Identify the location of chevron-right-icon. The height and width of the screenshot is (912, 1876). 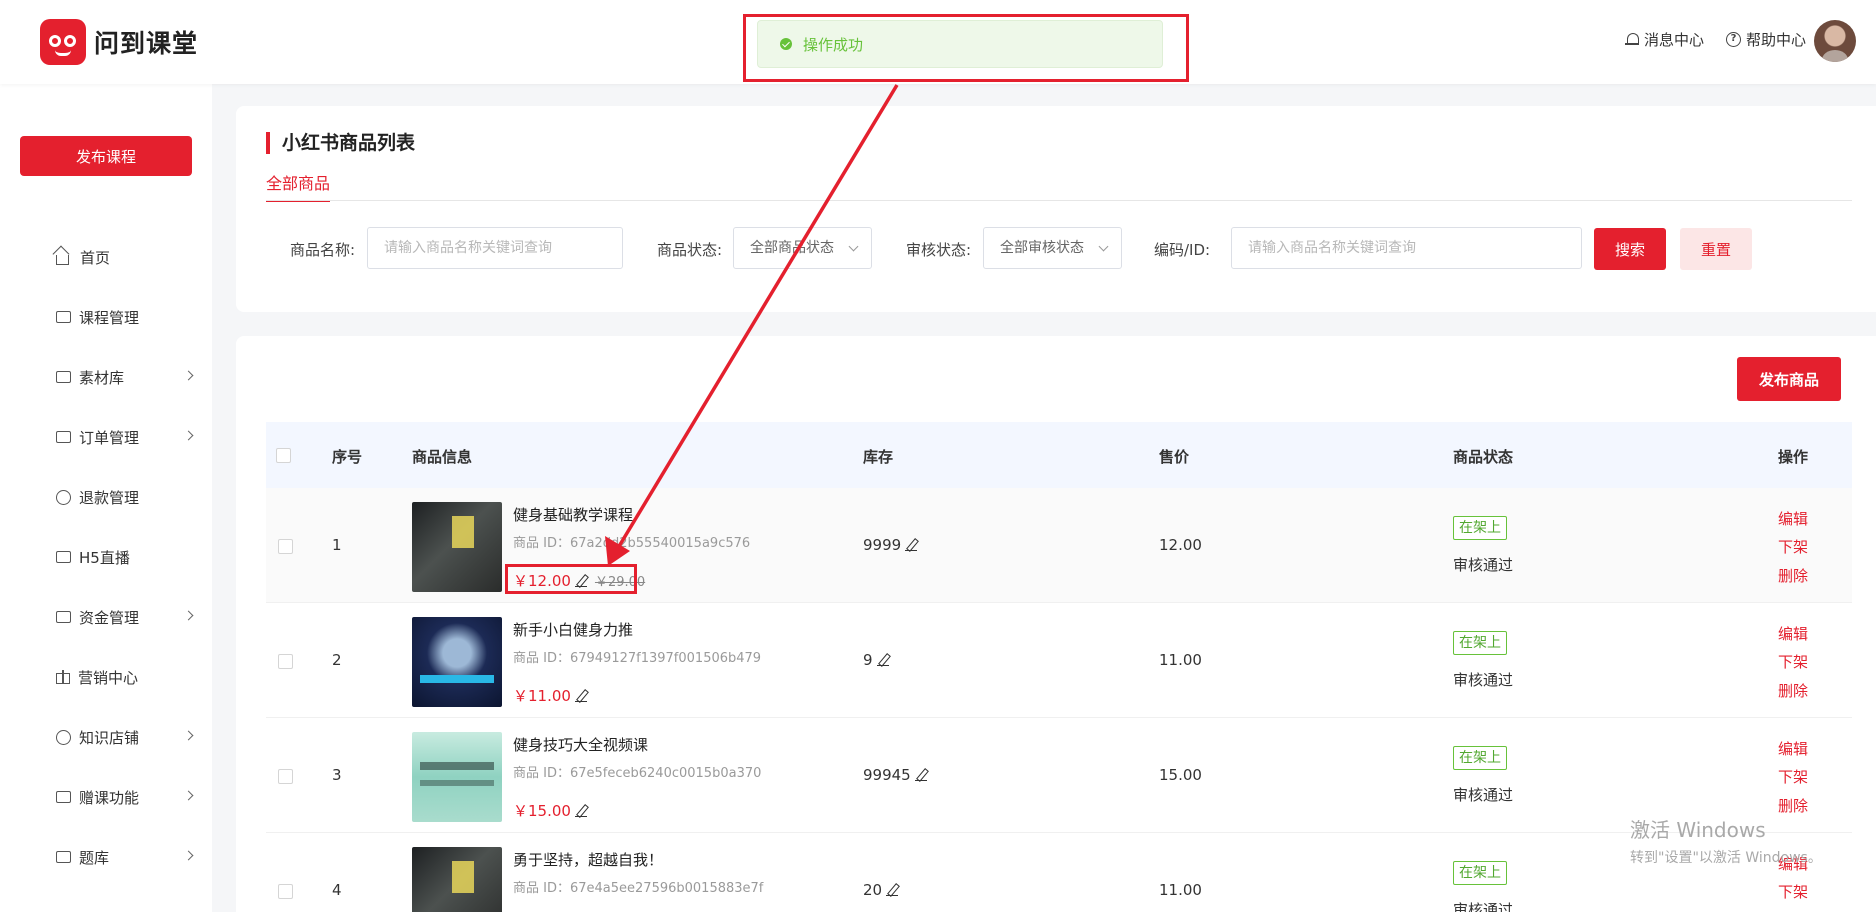
(188, 735).